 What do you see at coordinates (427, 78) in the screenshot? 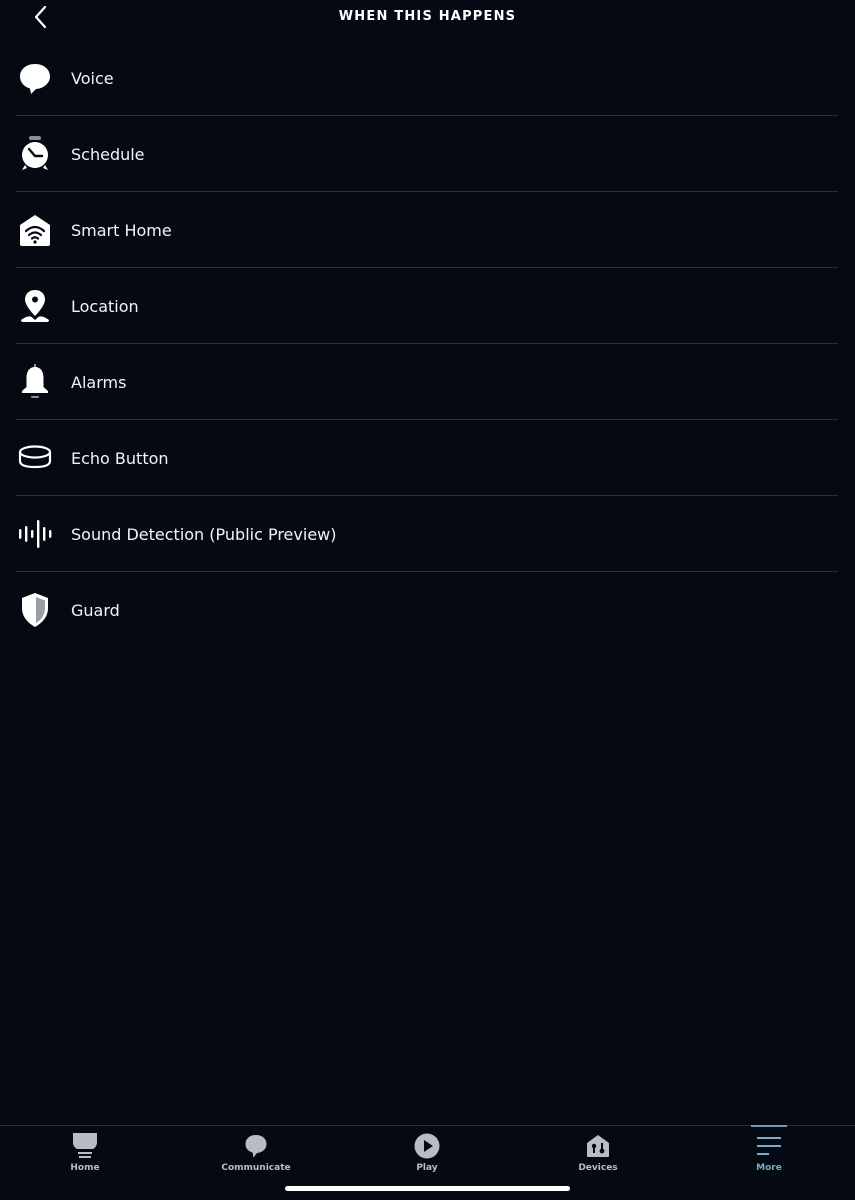
I see `trigger-voice: Voice` at bounding box center [427, 78].